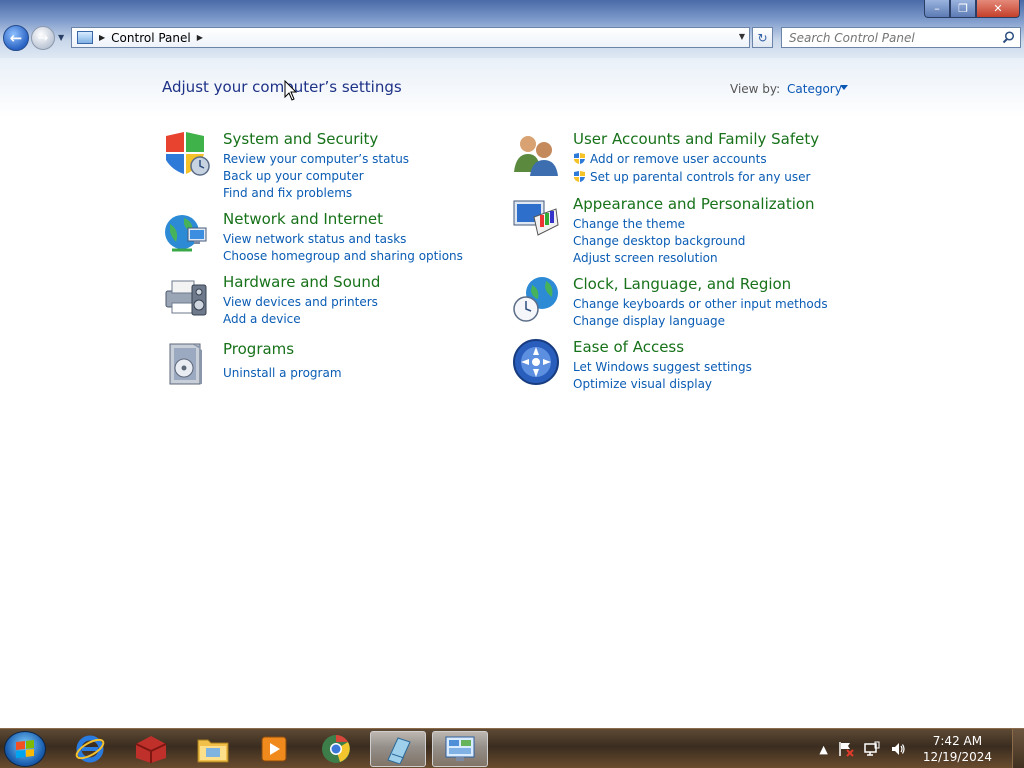 This screenshot has height=768, width=1024. I want to click on monitor-palette-icon, so click(536, 219).